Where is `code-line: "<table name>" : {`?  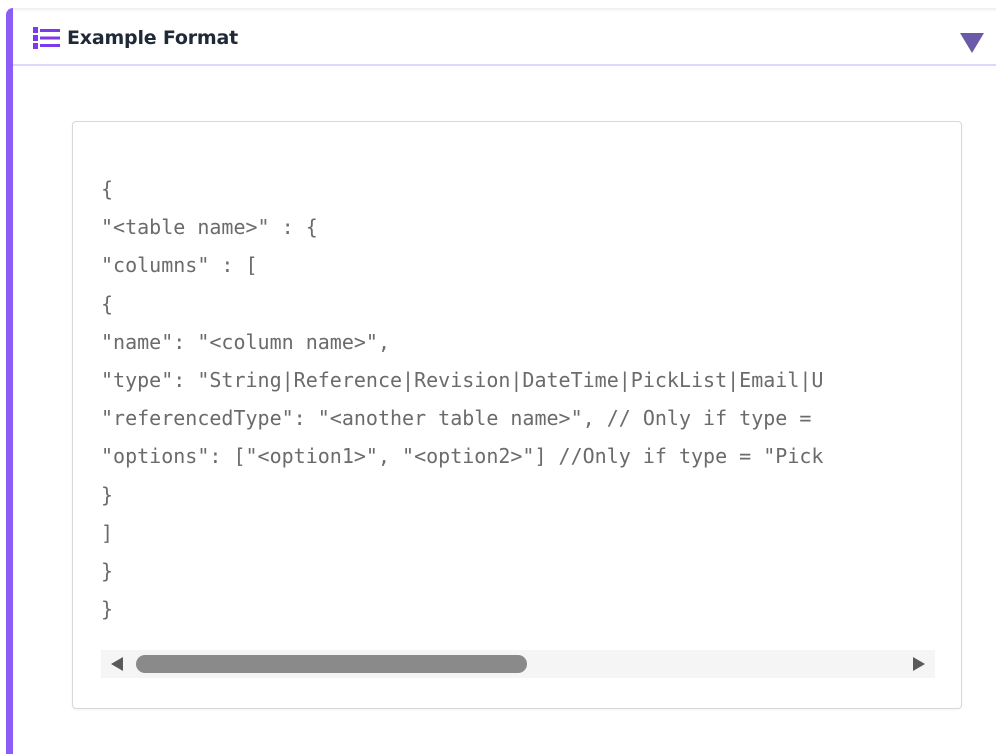 code-line: "<table name>" : { is located at coordinates (209, 227).